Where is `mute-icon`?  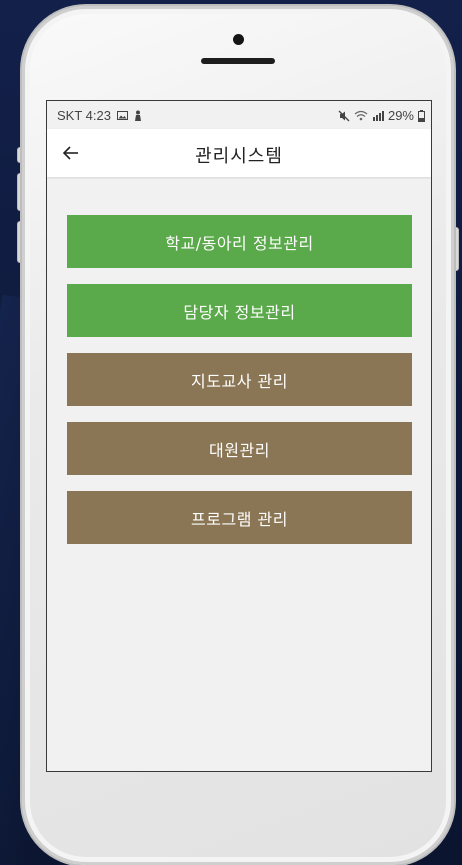
mute-icon is located at coordinates (344, 115).